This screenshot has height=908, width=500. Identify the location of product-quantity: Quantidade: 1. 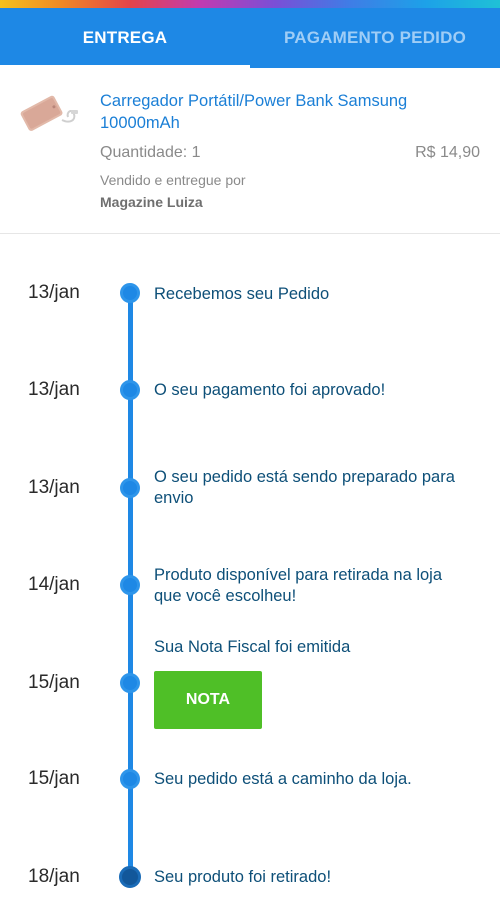
(150, 152).